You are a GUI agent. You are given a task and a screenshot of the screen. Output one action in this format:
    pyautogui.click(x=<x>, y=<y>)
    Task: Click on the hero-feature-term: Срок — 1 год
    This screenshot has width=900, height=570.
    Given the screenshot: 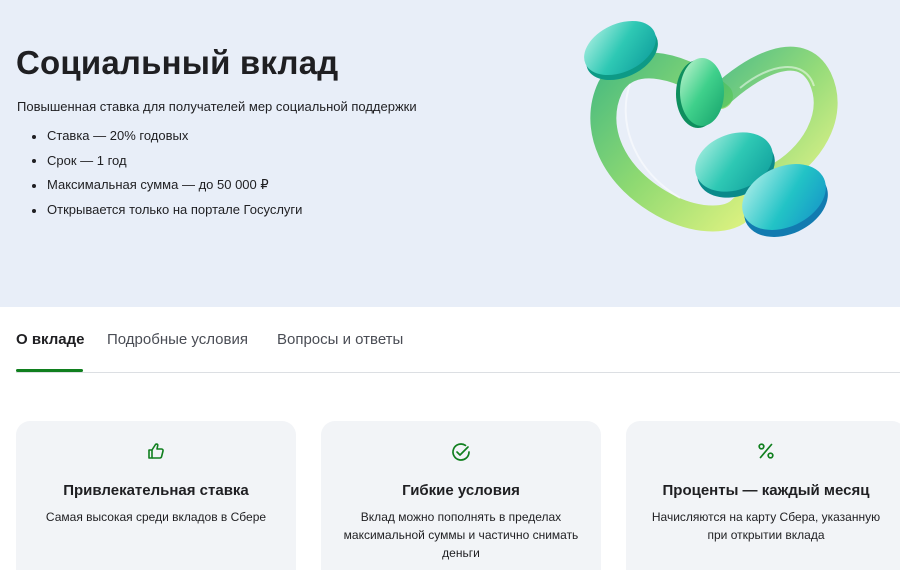 What is the action you would take?
    pyautogui.click(x=166, y=161)
    